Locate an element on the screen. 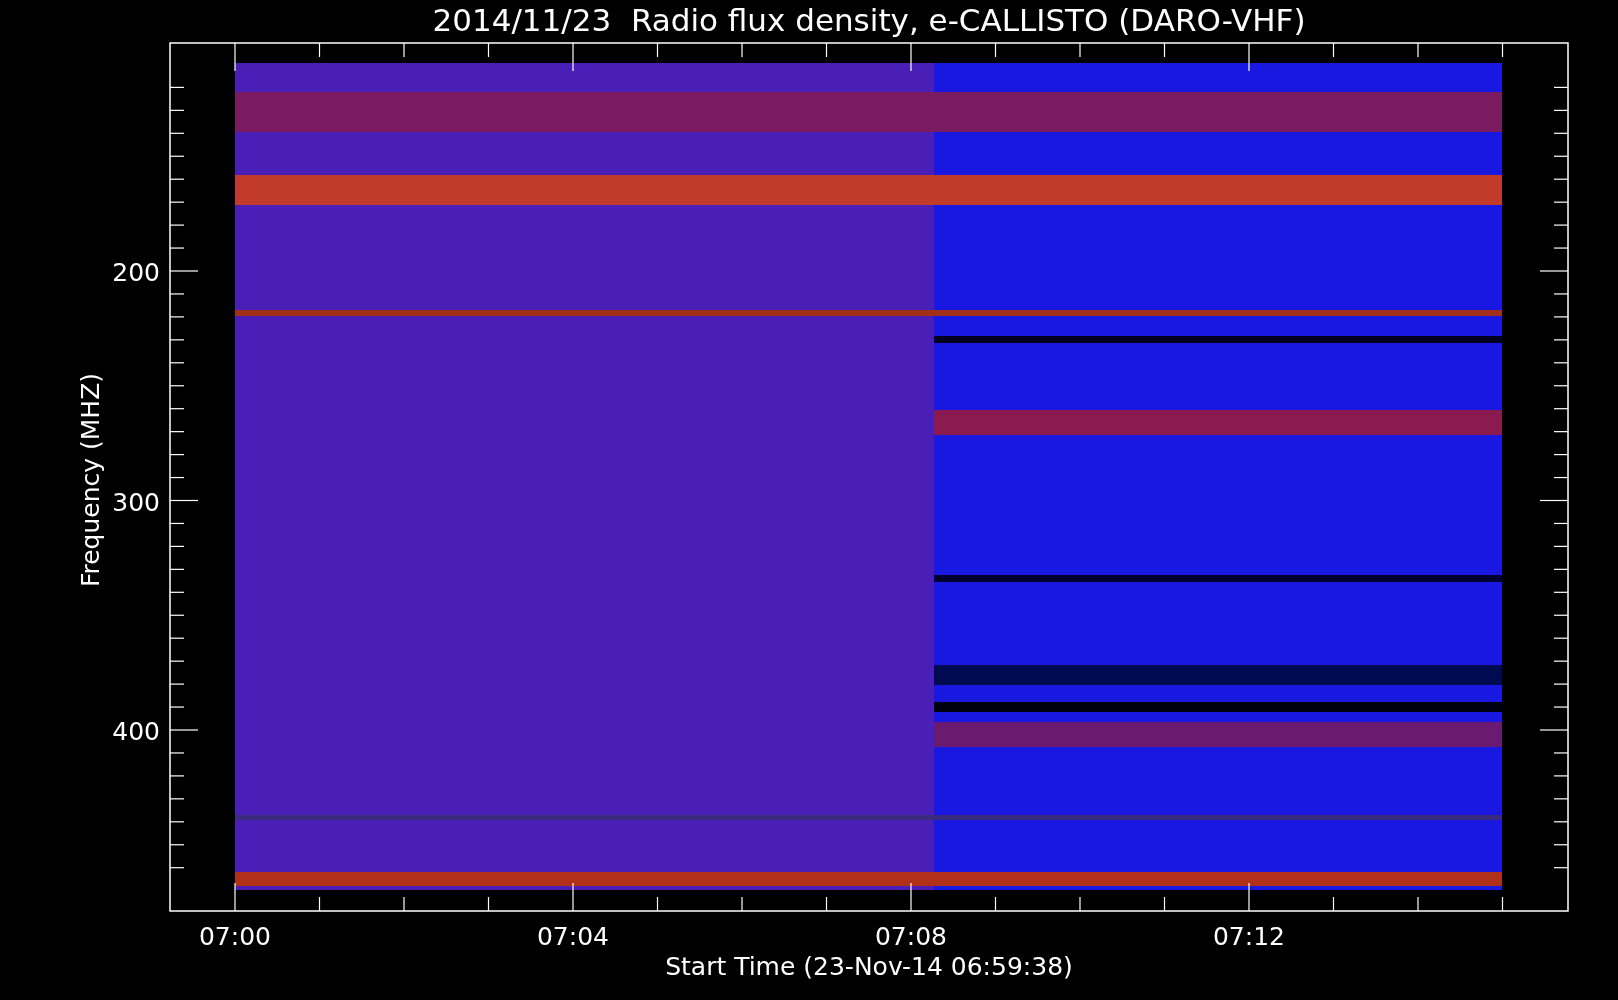 The height and width of the screenshot is (1000, 1618). y-tick-label: 200 is located at coordinates (136, 272).